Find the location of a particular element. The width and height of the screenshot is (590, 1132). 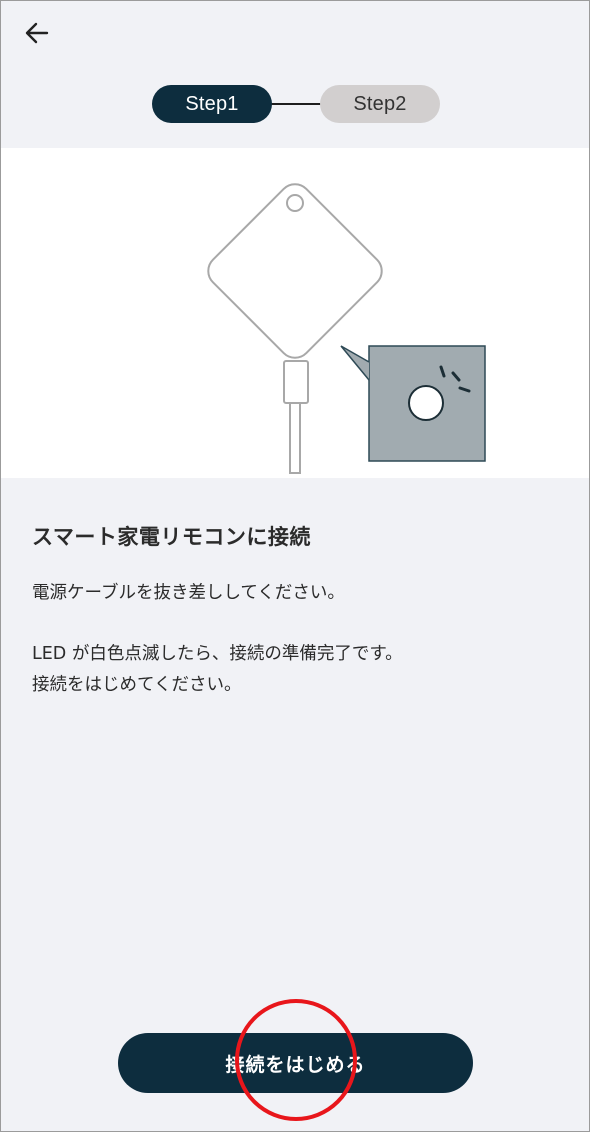

start-connection-button: 接続をはじめる is located at coordinates (295, 1063).